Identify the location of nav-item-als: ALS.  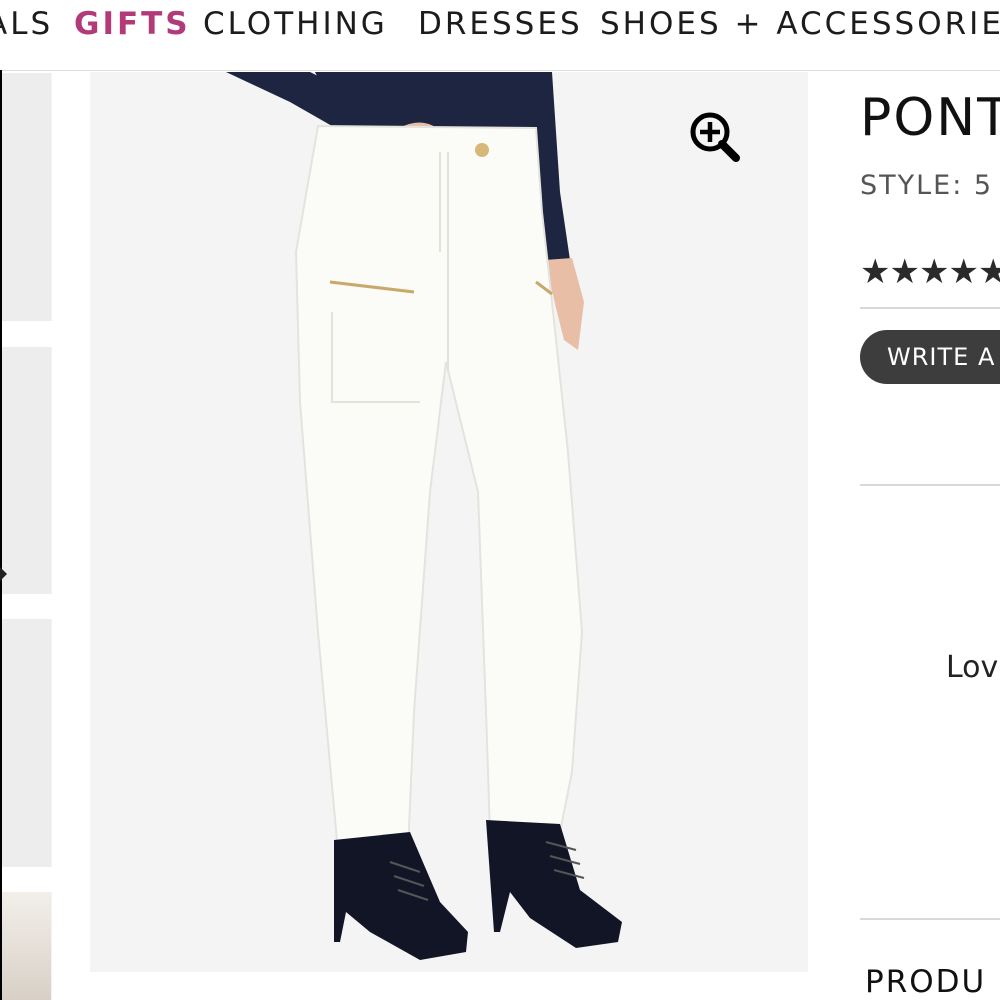
(26, 24).